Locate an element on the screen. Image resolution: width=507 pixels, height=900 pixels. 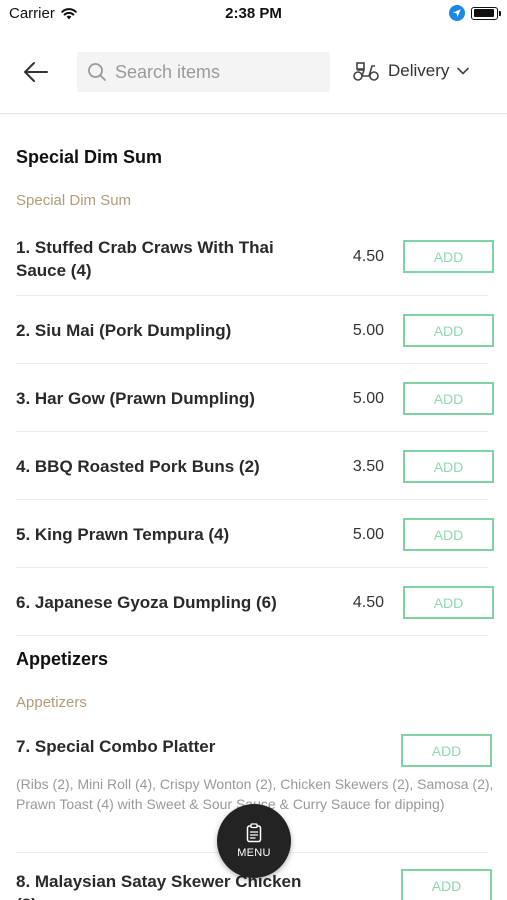
item-name: 8. Malaysian Satay Skewer Chicken (2) is located at coordinates (159, 886).